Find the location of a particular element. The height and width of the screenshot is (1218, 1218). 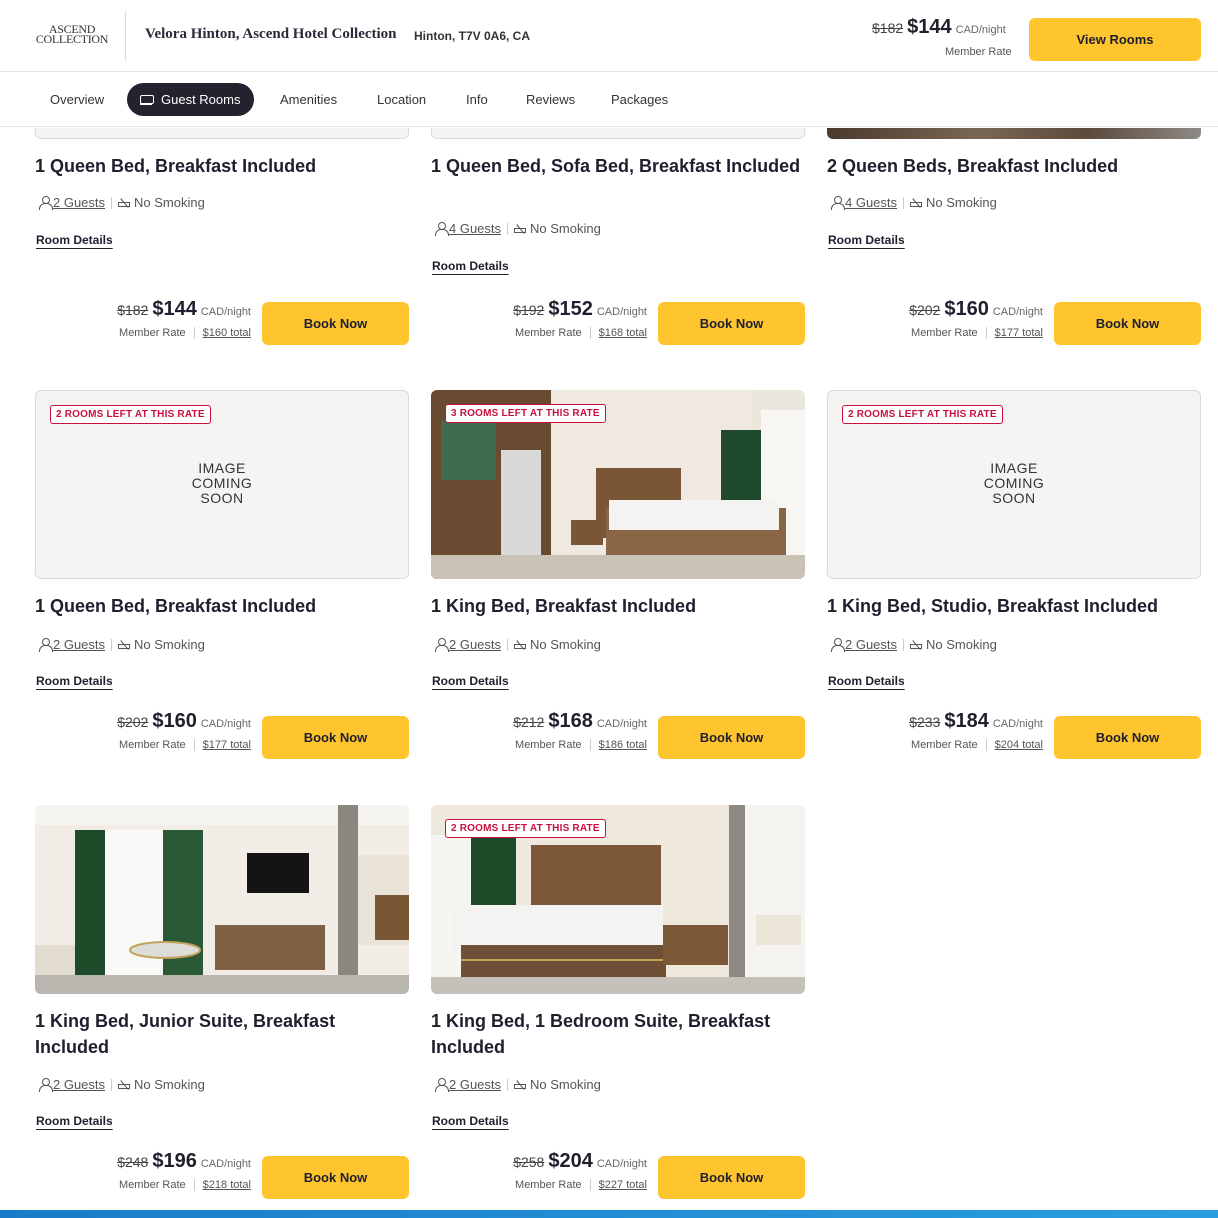

tab-info: Info is located at coordinates (477, 99).